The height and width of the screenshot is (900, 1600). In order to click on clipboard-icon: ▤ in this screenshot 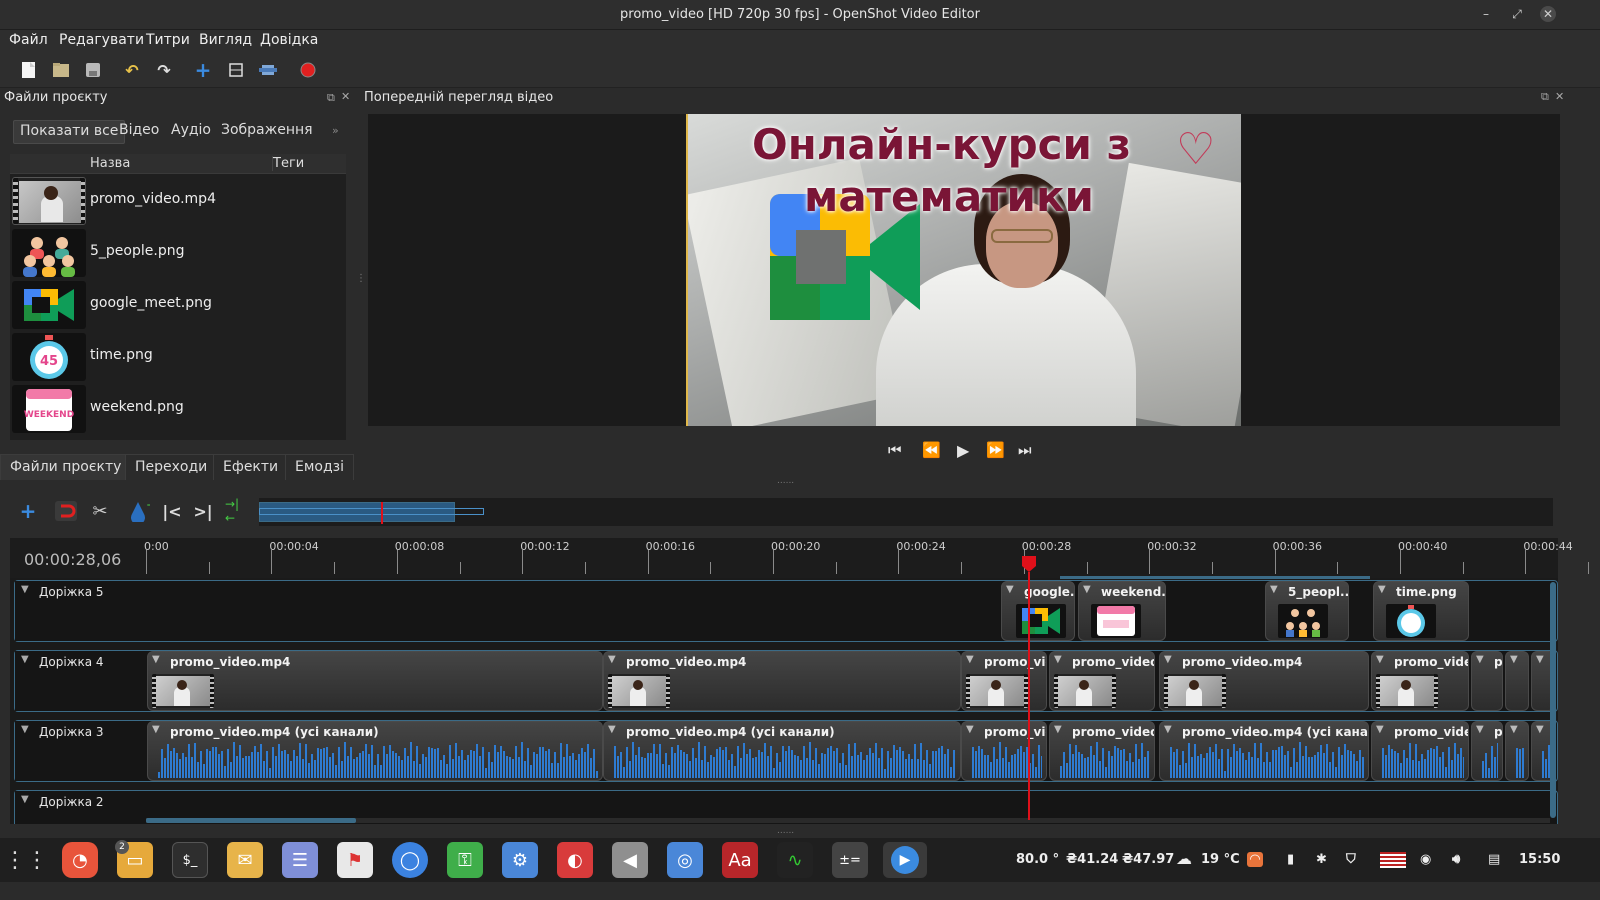, I will do `click(1494, 859)`.